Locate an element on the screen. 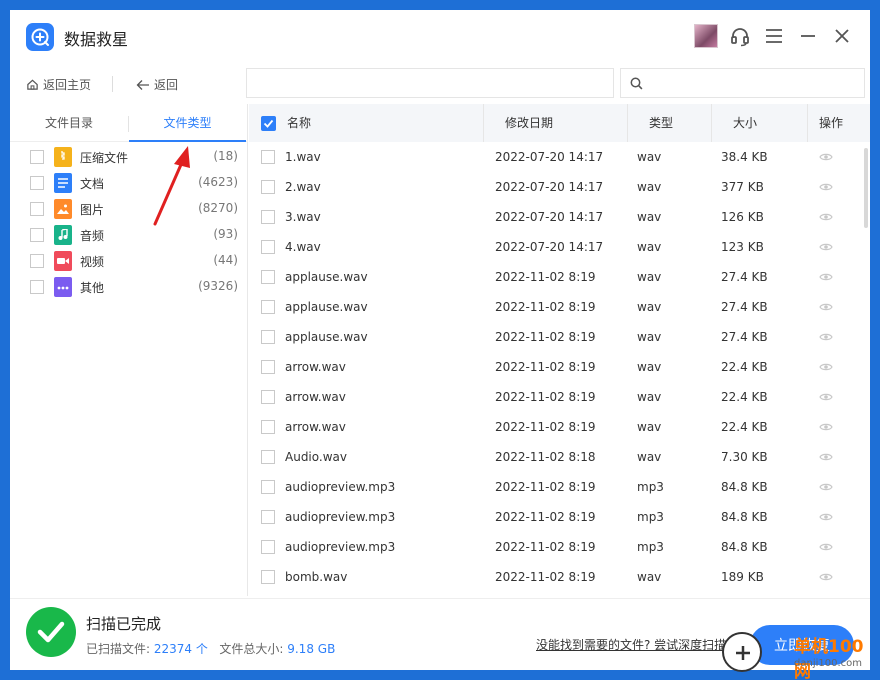 This screenshot has height=680, width=880. category-image: 图片 (8270) is located at coordinates (129, 209).